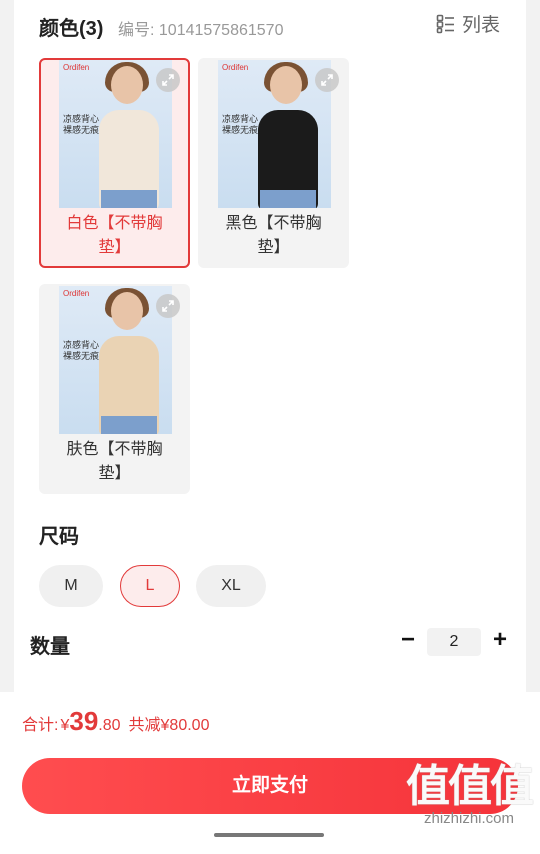 Image resolution: width=540 pixels, height=854 pixels. Describe the element at coordinates (84, 721) in the screenshot. I see `price-integer: 39` at that location.